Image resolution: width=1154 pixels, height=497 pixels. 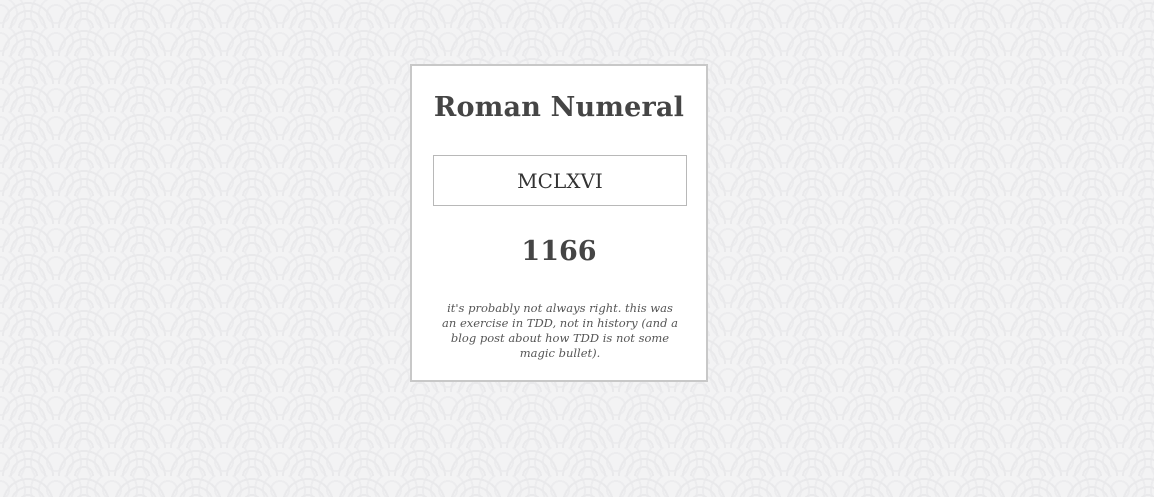 What do you see at coordinates (559, 251) in the screenshot?
I see `conversion-result: 1166` at bounding box center [559, 251].